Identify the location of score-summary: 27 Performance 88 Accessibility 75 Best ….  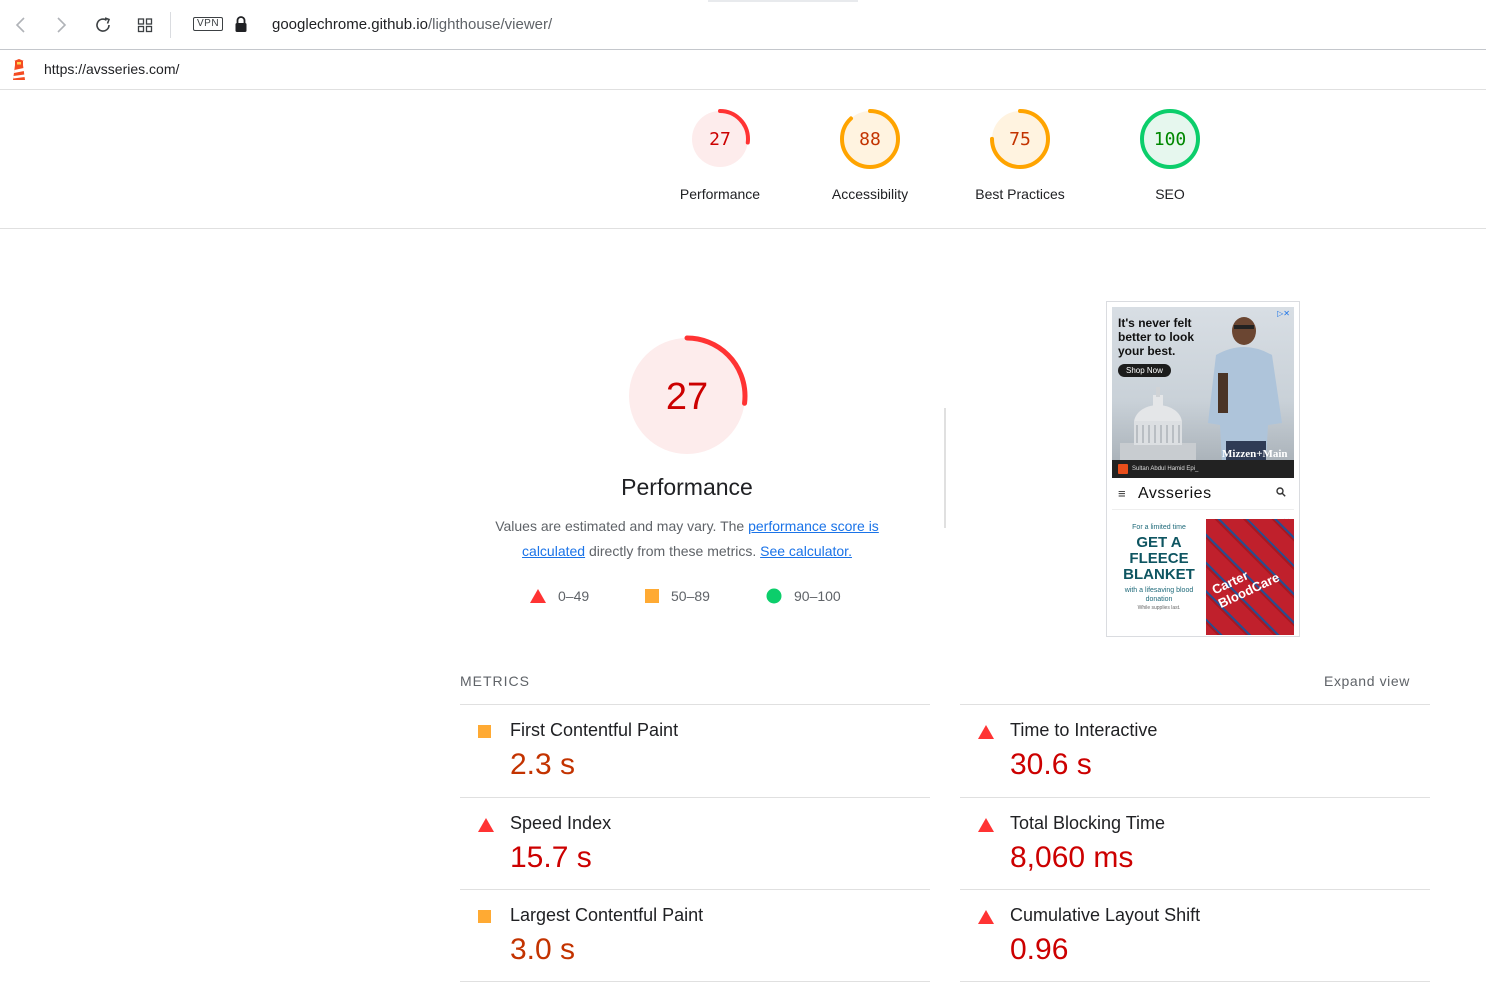
(743, 159).